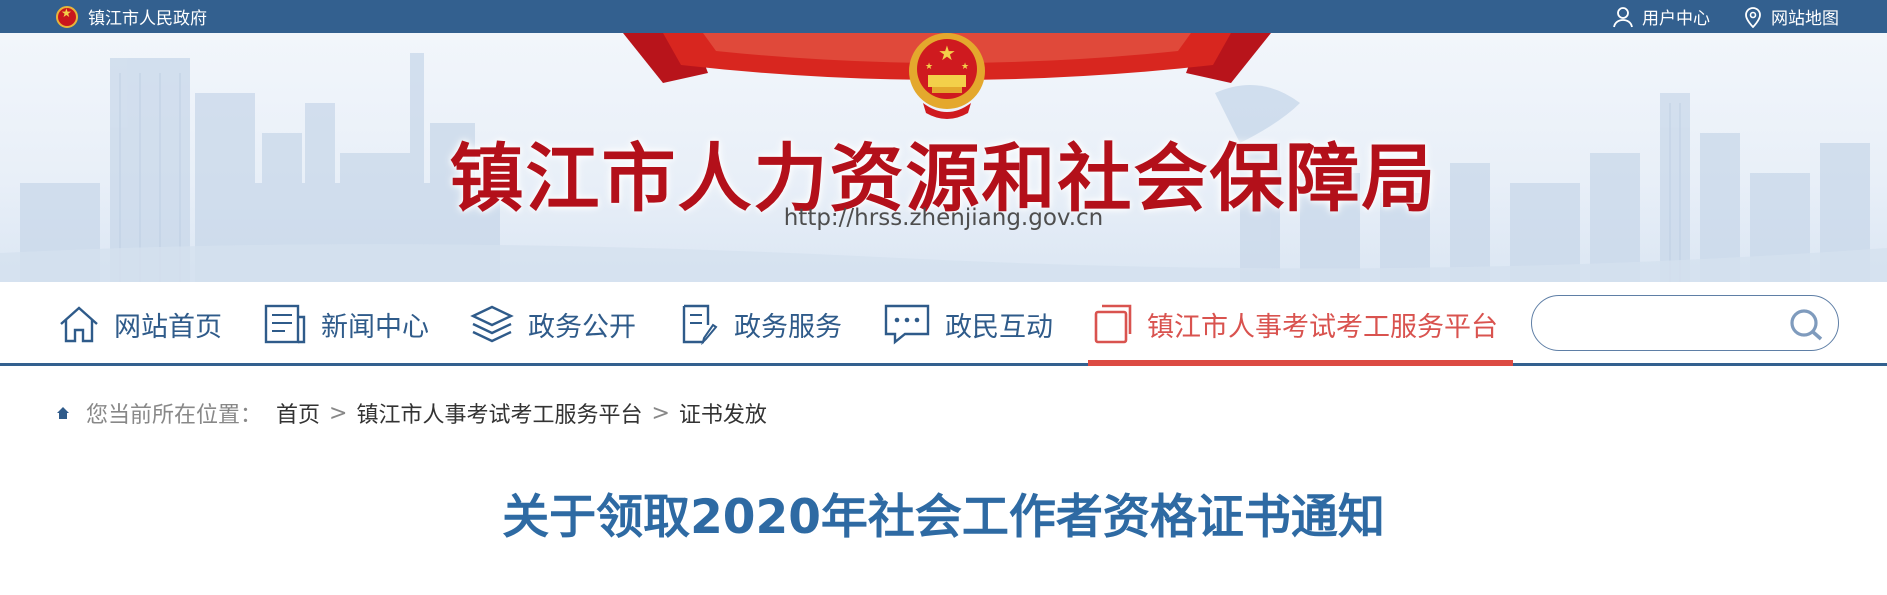 The image size is (1887, 595). Describe the element at coordinates (582, 327) in the screenshot. I see `nav-item-label: 政务公开` at that location.